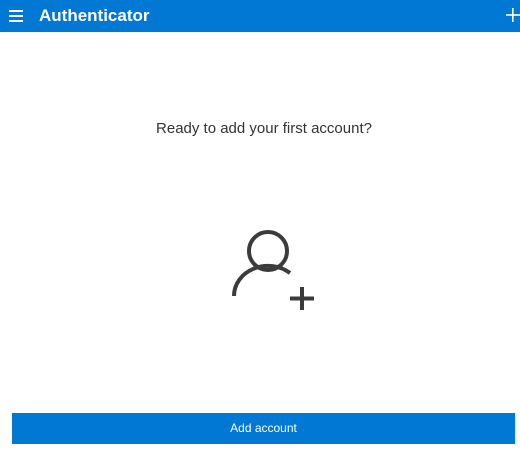  I want to click on app-header: Authenticator, so click(260, 16).